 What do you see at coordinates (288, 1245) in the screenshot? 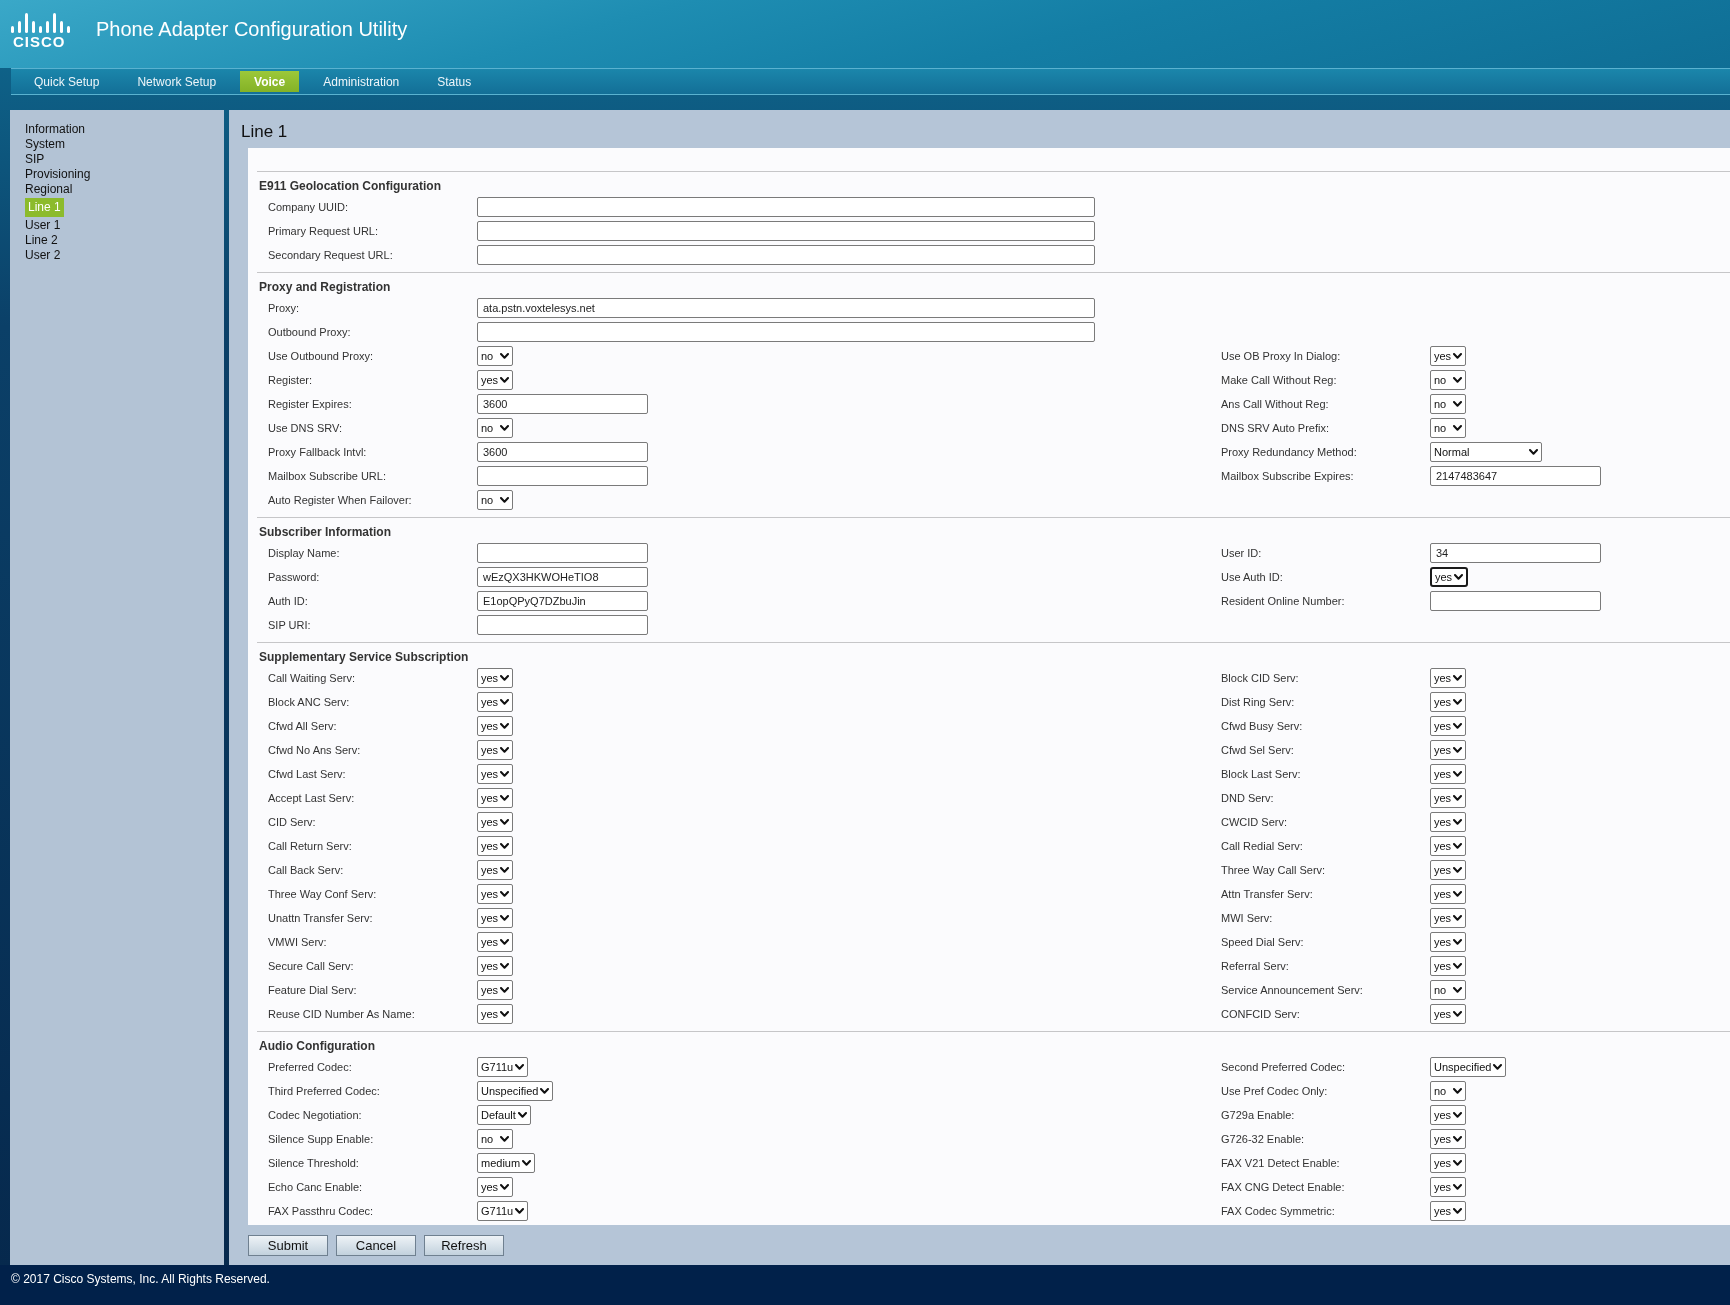
I see `action-button: Submit` at bounding box center [288, 1245].